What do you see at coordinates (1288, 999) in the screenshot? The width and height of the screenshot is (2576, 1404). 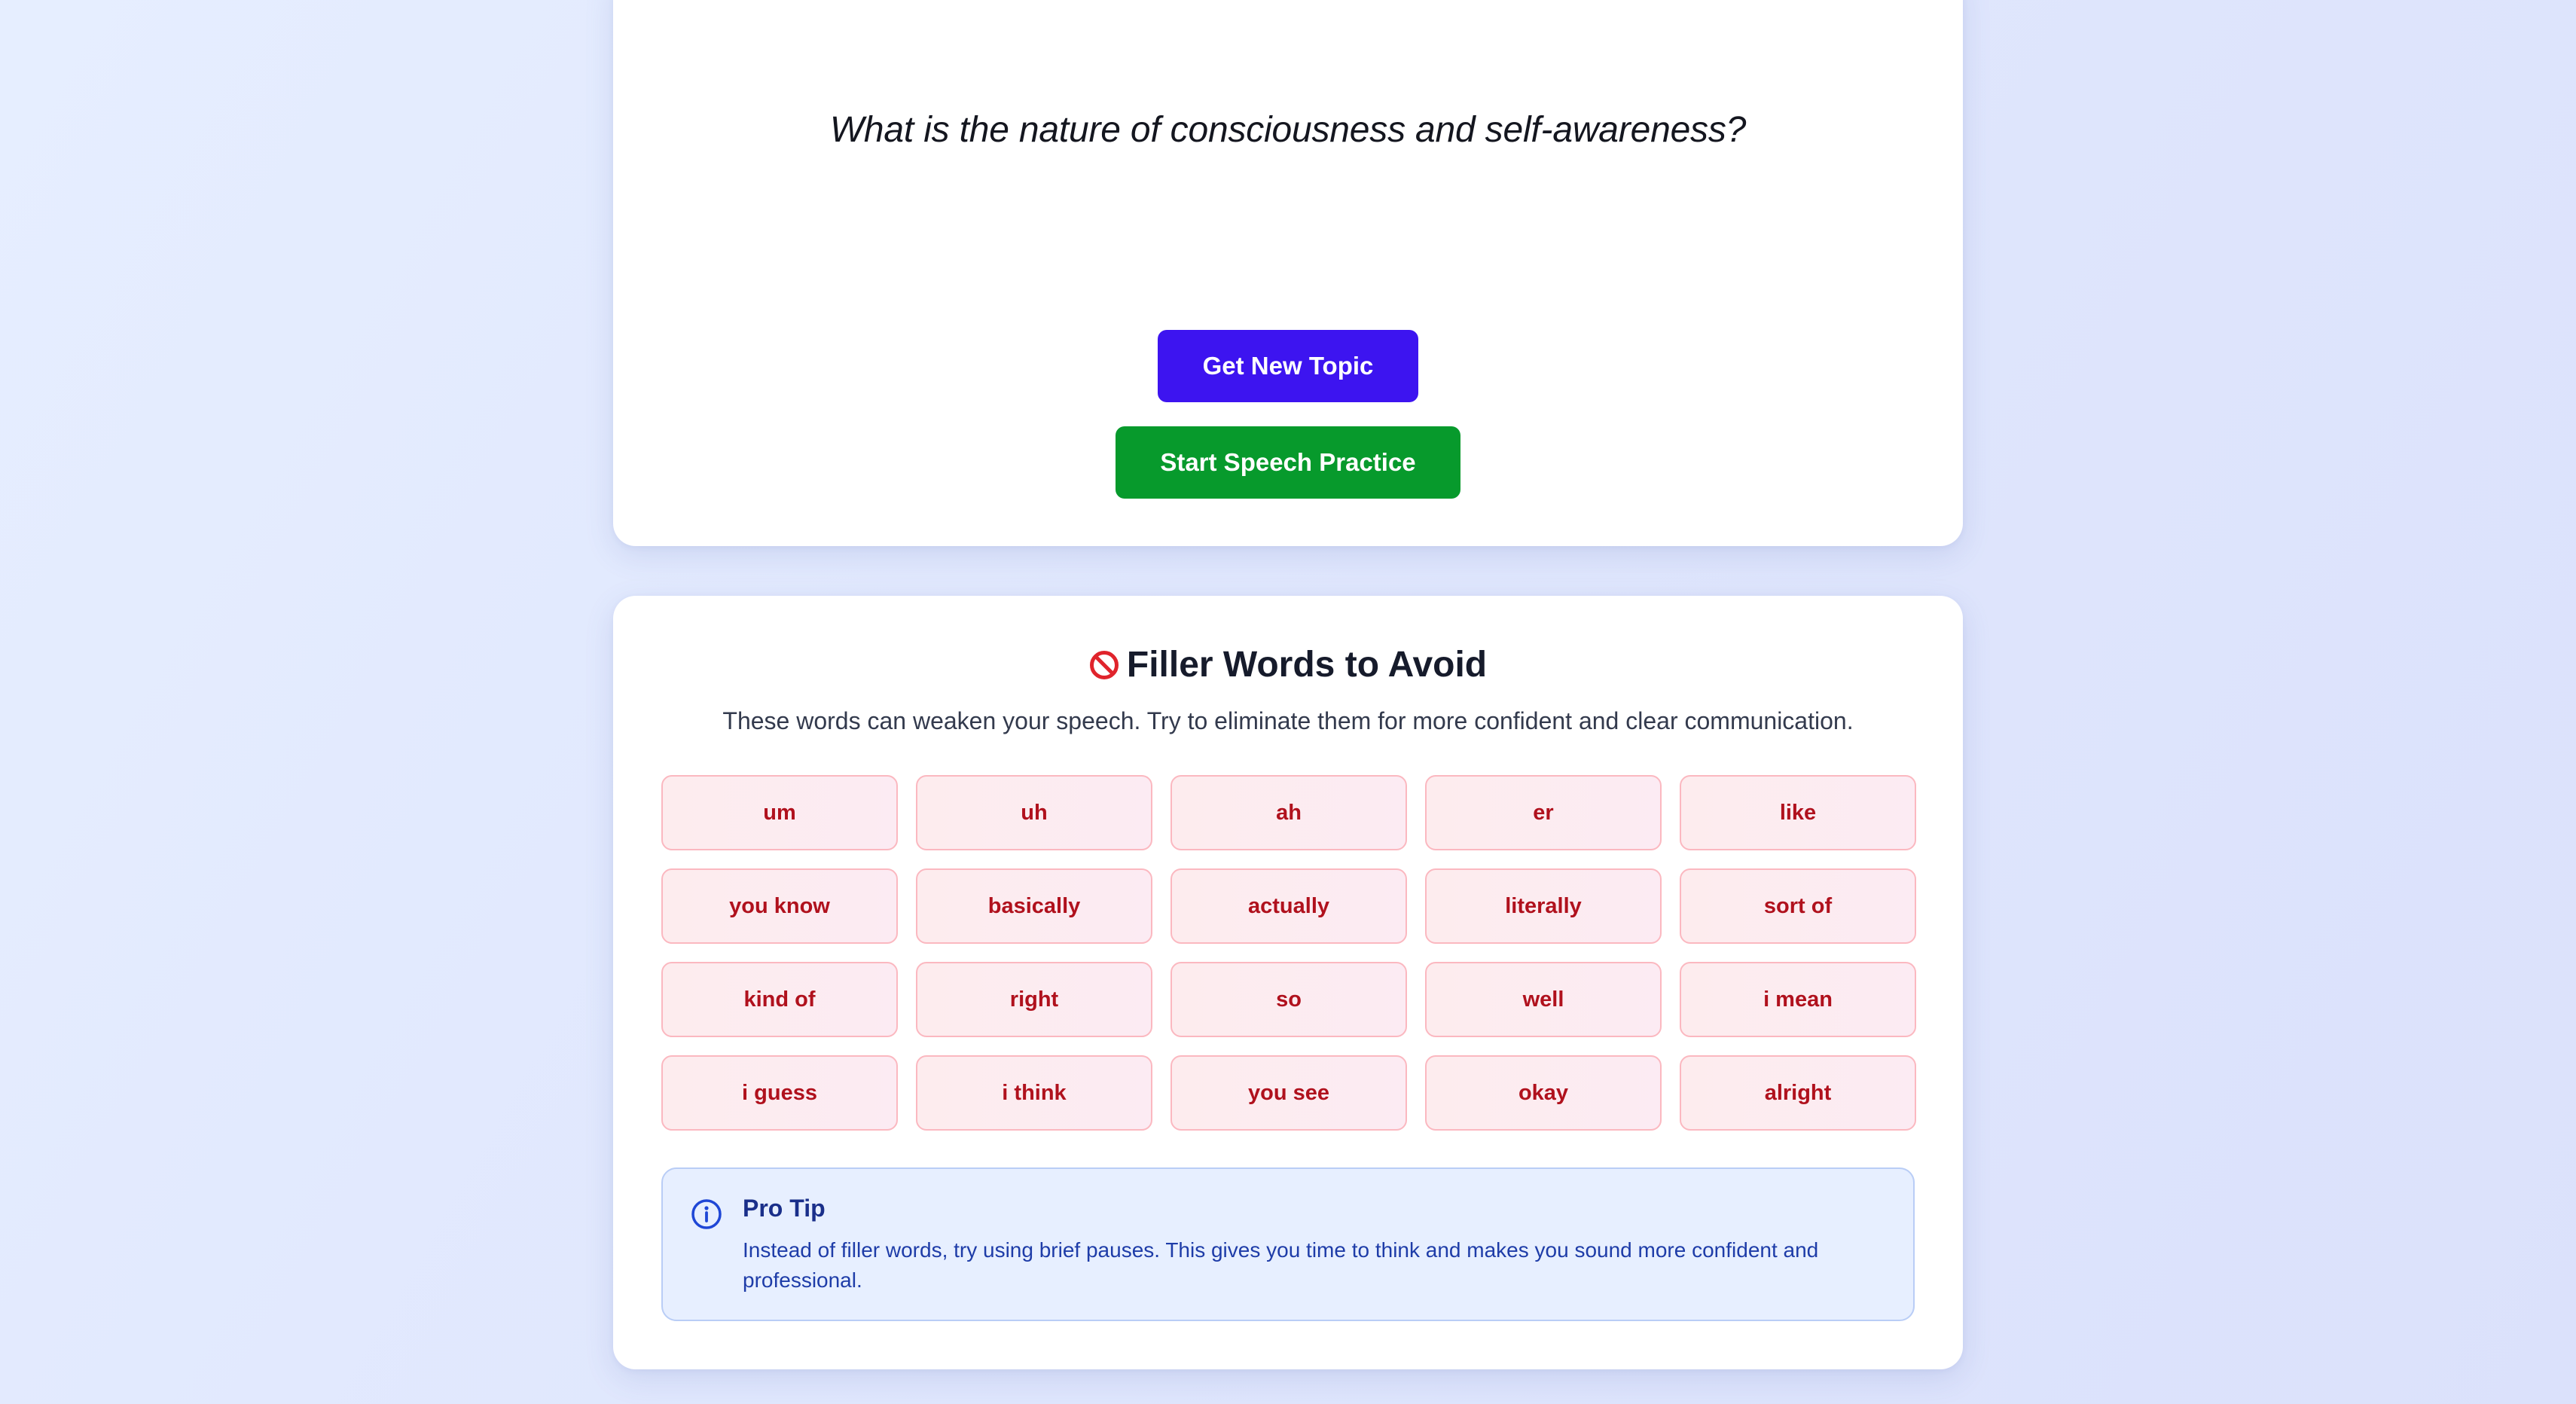 I see `filler-word-chip: so` at bounding box center [1288, 999].